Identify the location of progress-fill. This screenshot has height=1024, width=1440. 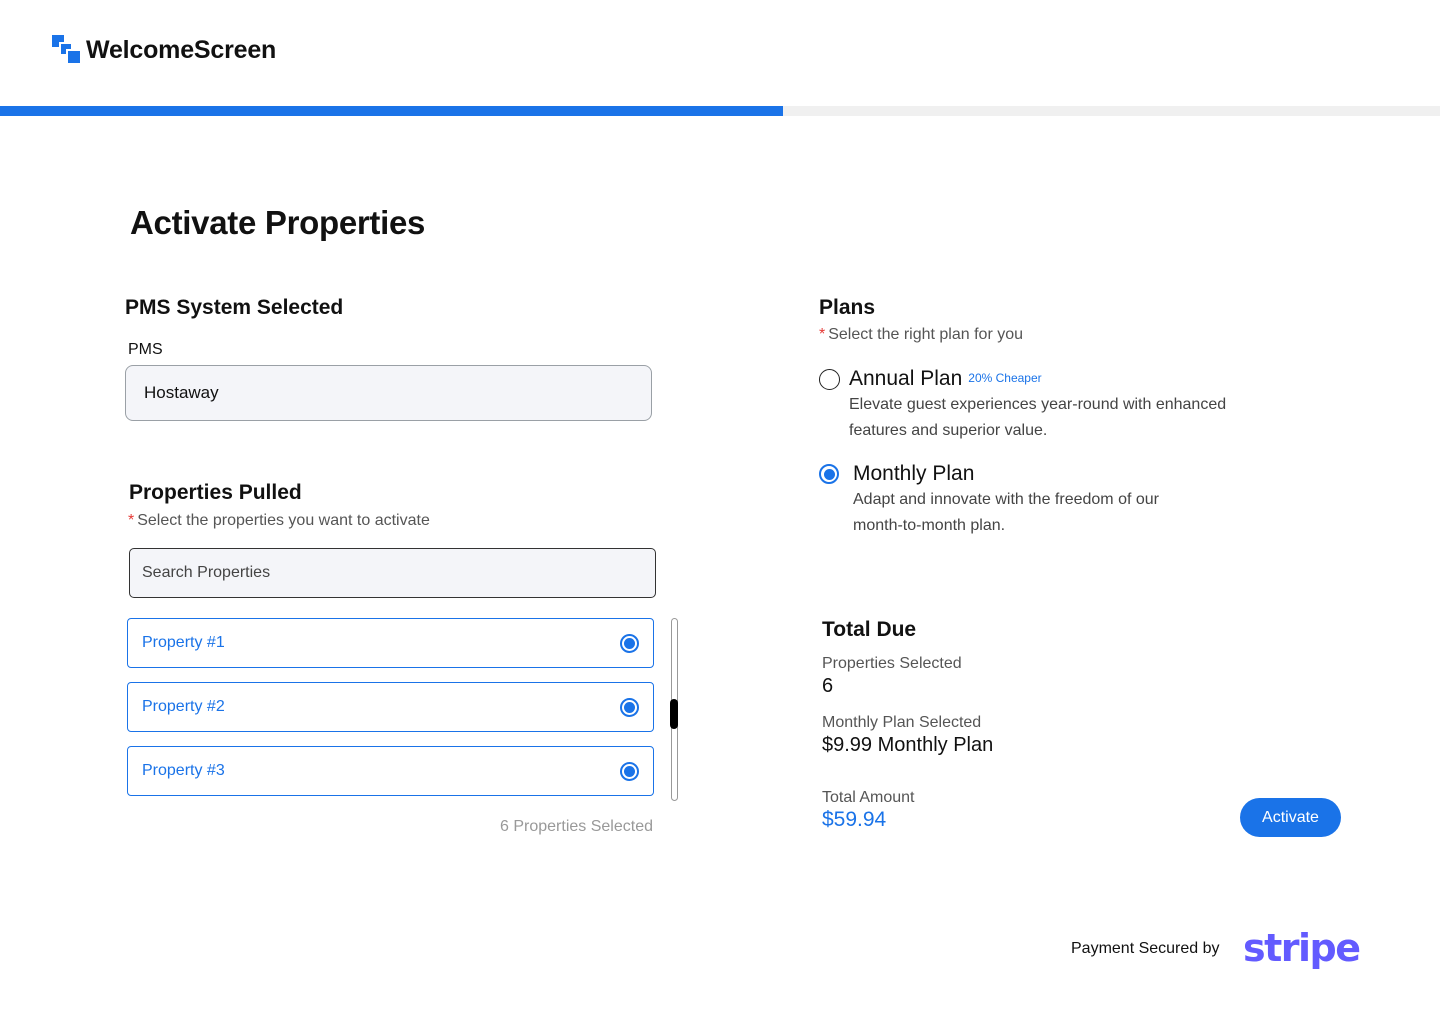
(392, 111).